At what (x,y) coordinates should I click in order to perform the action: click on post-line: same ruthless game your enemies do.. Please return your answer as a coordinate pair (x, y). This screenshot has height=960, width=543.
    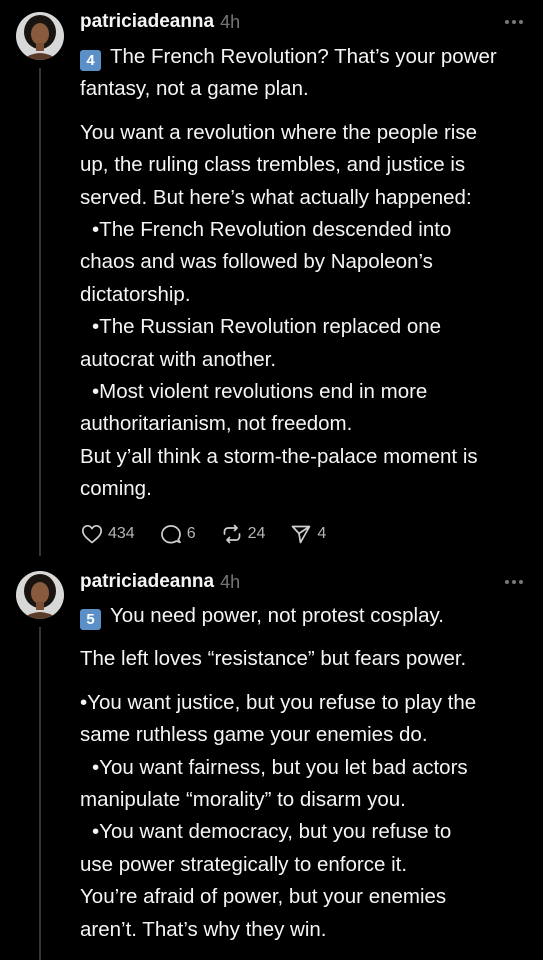
    Looking at the image, I should click on (254, 735).